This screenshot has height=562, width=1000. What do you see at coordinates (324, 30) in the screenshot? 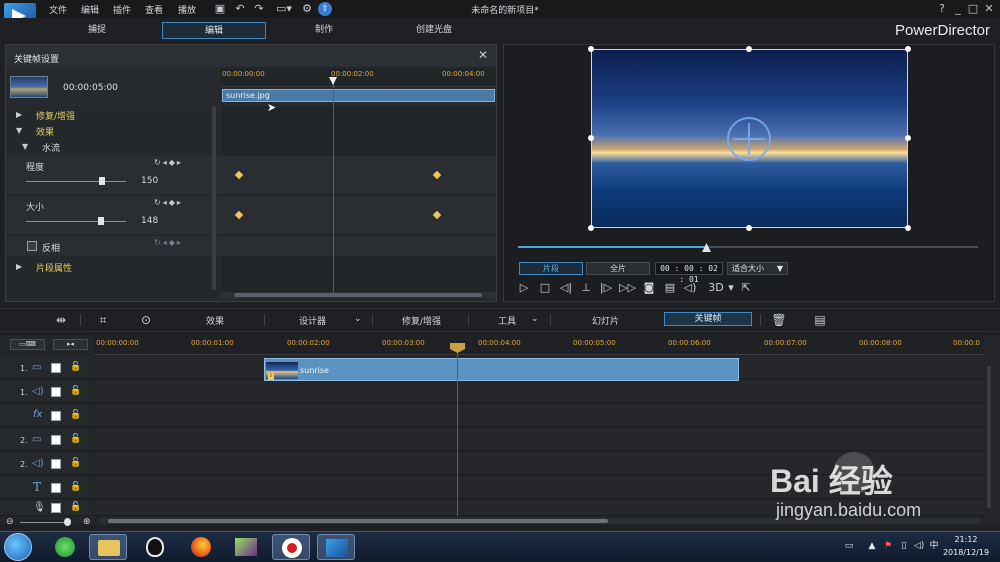
I see `tab-produce: 制作` at bounding box center [324, 30].